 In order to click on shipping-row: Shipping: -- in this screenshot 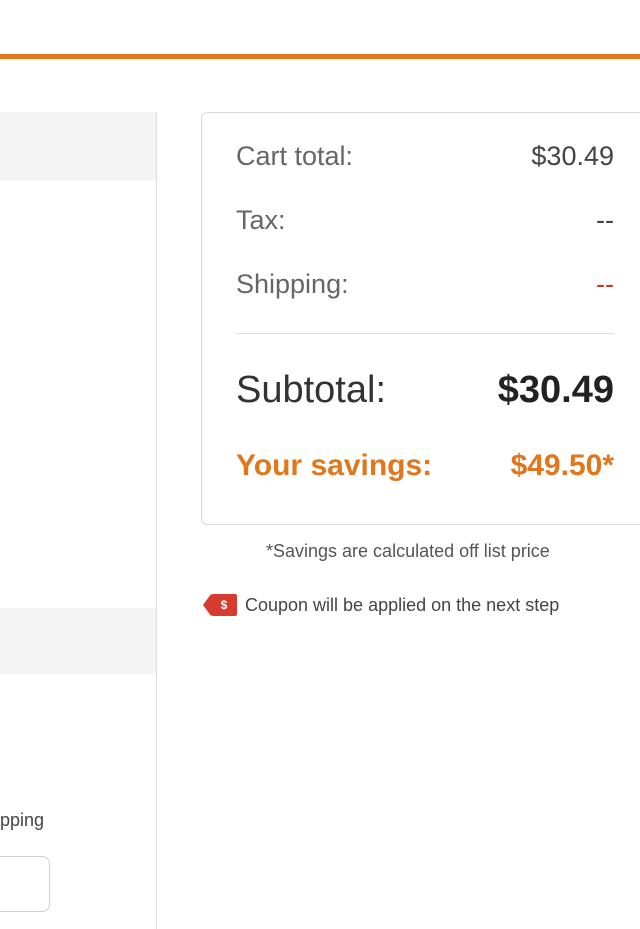, I will do `click(425, 284)`.